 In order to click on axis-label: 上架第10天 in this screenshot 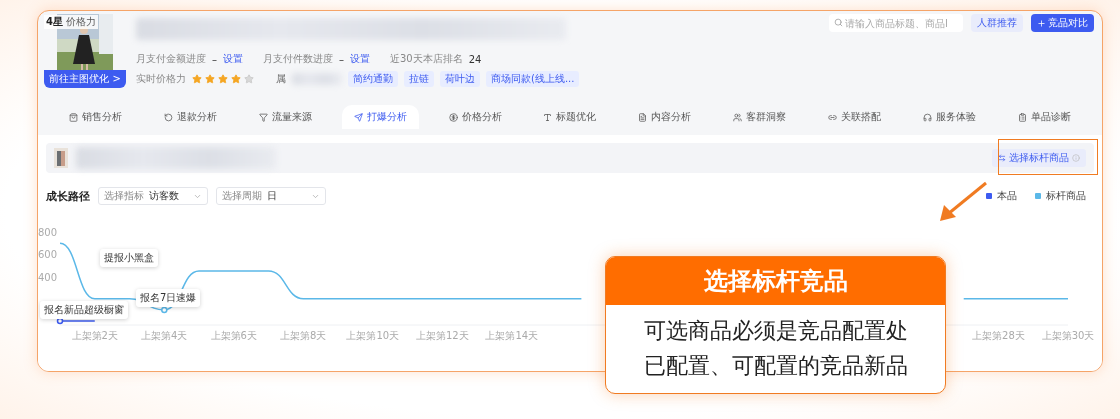, I will do `click(373, 335)`.